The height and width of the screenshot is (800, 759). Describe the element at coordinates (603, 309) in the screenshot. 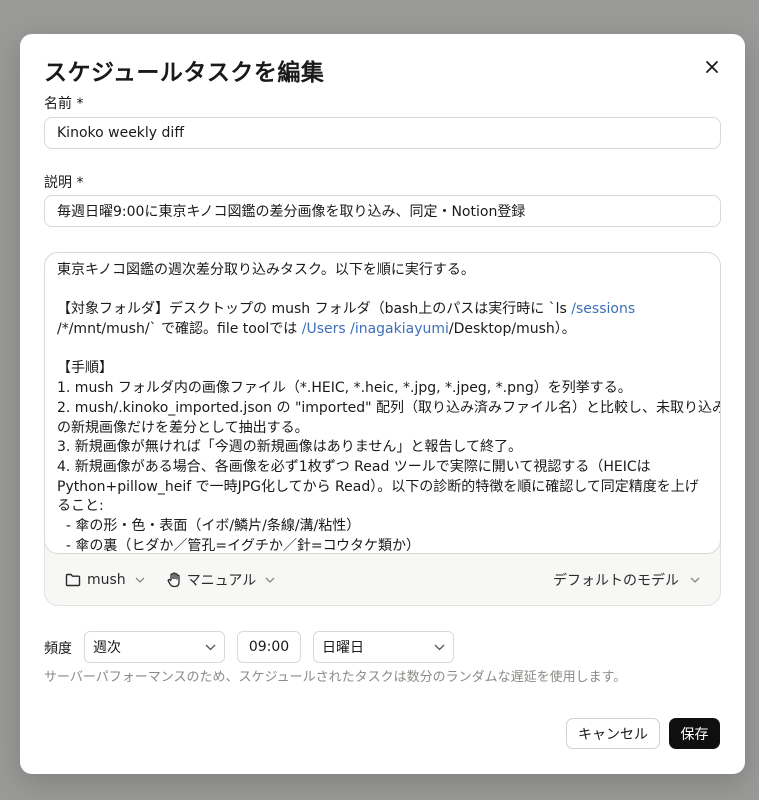

I see `path-link: /sessions` at that location.